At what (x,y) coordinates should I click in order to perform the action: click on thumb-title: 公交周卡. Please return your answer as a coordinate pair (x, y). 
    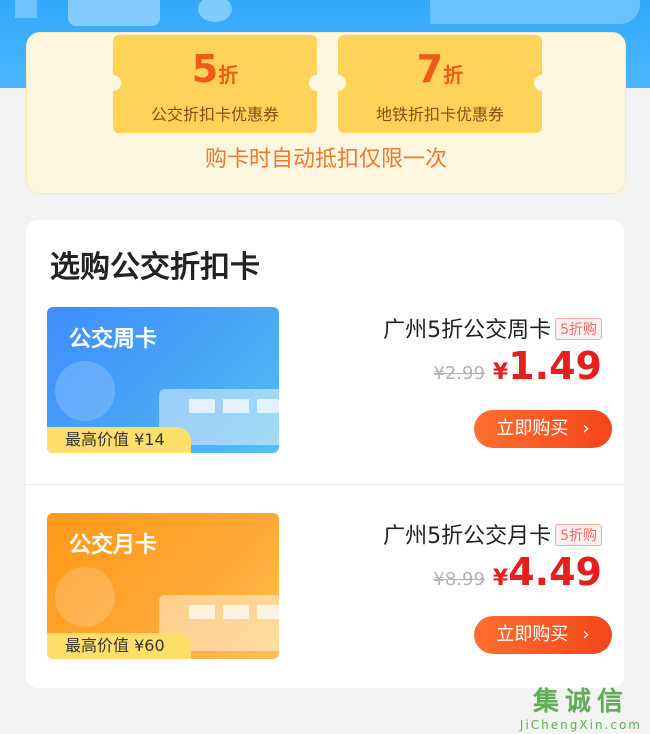
    Looking at the image, I should click on (113, 339).